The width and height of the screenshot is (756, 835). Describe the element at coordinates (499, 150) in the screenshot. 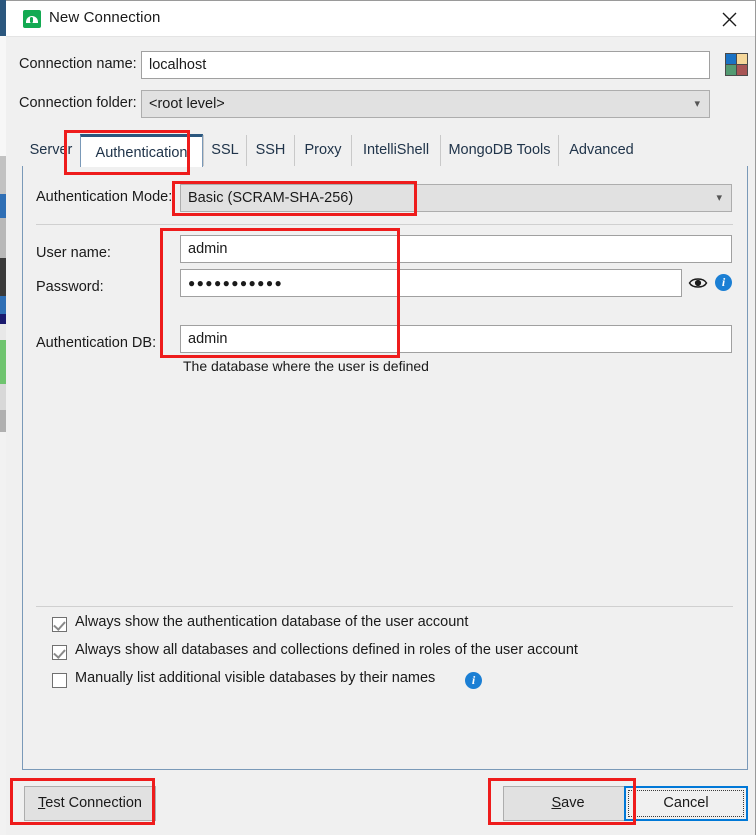

I see `tab-mongodb-tools: MongoDB Tools` at that location.